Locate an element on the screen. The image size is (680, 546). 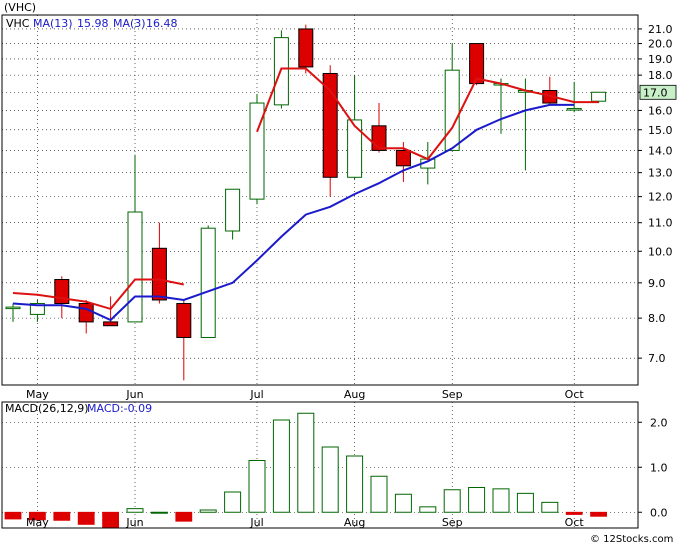
price-y-tick-label: 15.0 is located at coordinates (660, 130).